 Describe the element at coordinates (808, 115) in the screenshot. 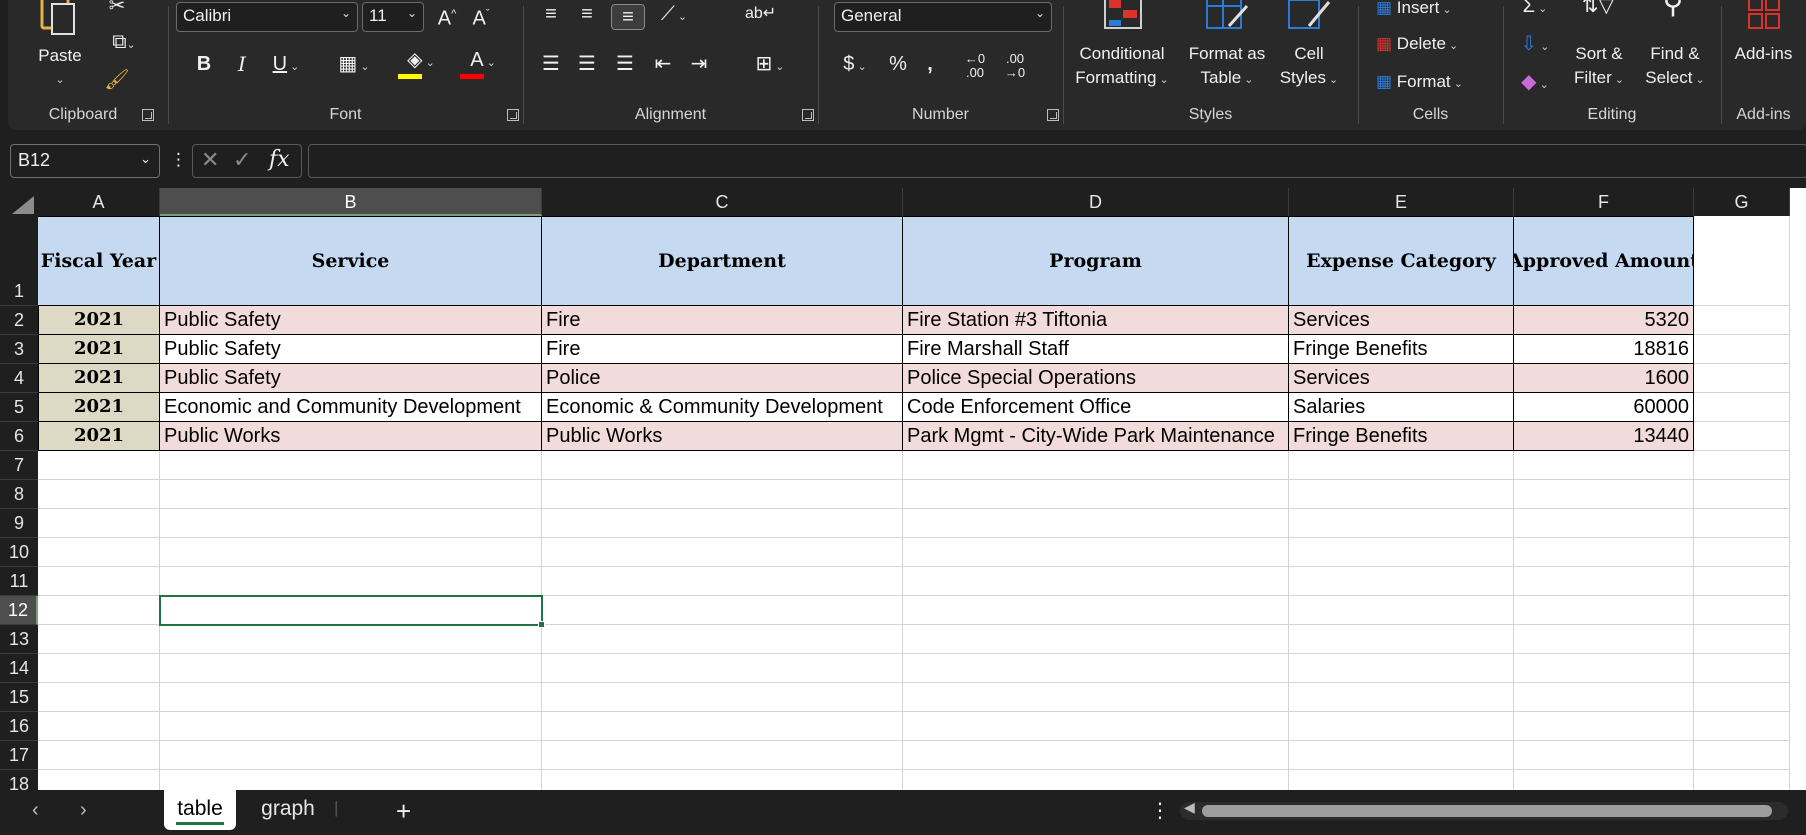

I see `alignment-launcher-icon` at that location.